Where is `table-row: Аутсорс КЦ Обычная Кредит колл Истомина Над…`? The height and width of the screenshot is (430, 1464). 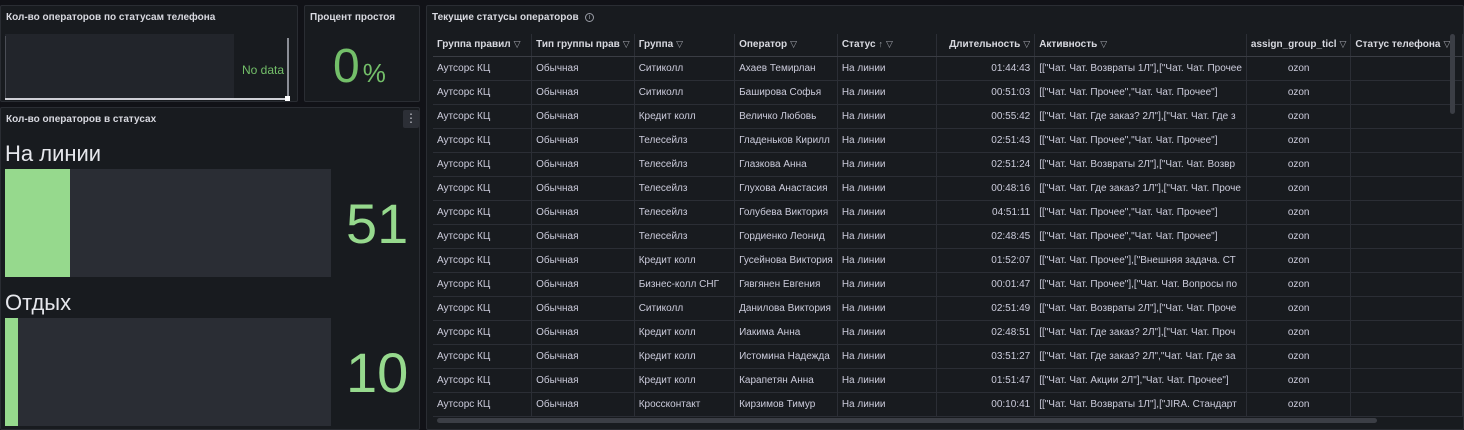 table-row: Аутсорс КЦ Обычная Кредит колл Истомина Над… is located at coordinates (948, 356).